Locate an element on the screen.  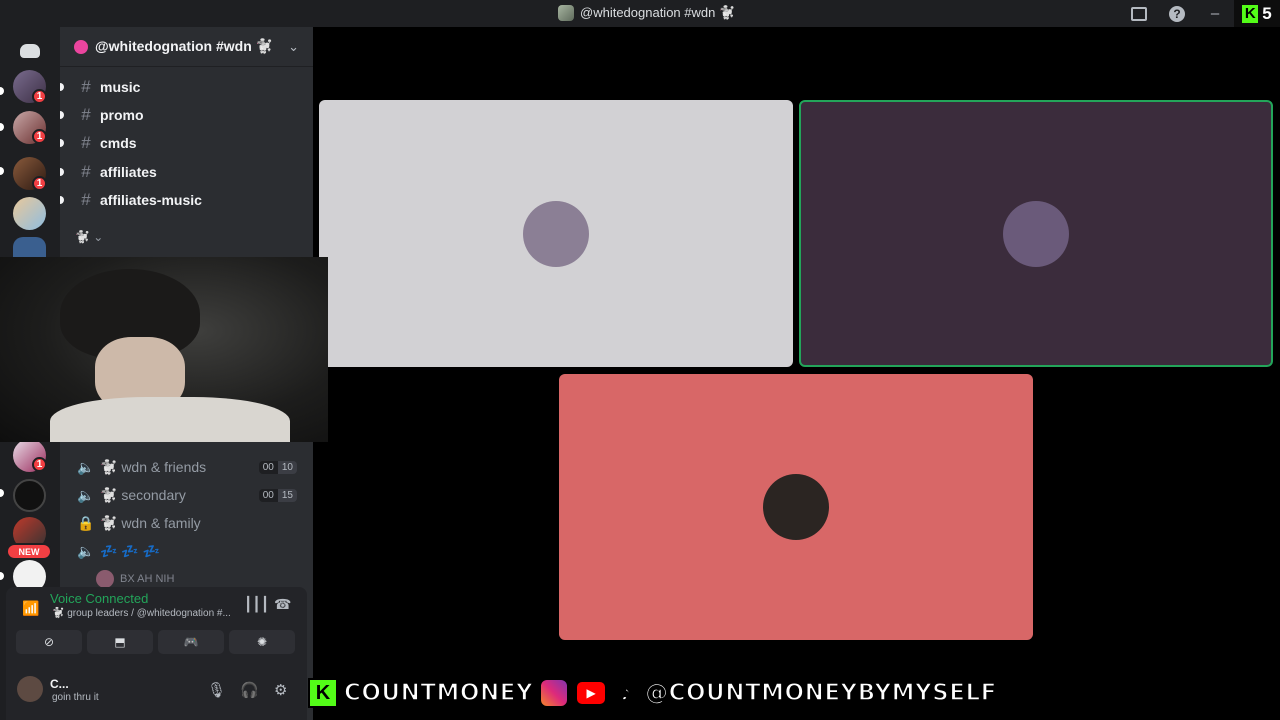
user-panel: C... goin thru it 🎙 🎧 ⚙ is located at coordinates (156, 689).